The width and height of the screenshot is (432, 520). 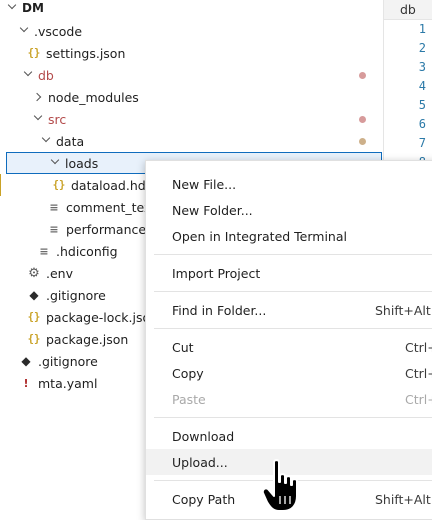 What do you see at coordinates (289, 310) in the screenshot?
I see `menu-item-find-in-folder: Find in Folder... Shift+Alt+` at bounding box center [289, 310].